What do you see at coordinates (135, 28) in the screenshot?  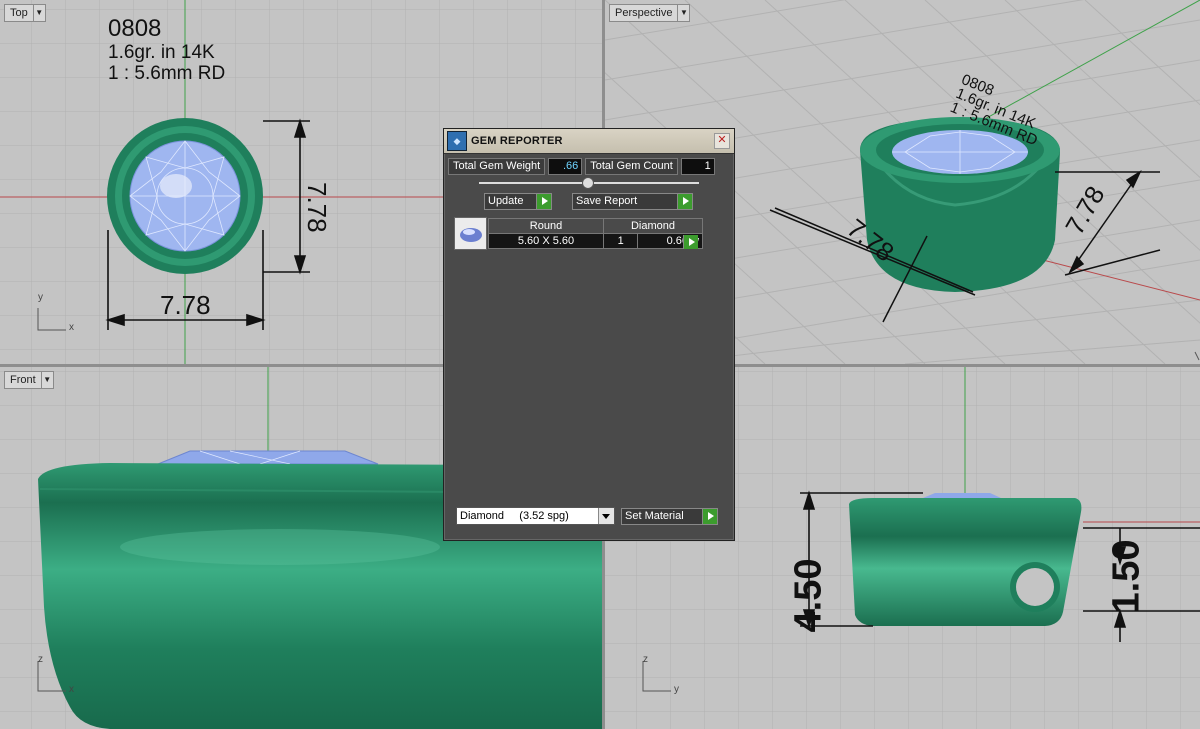 I see `note-line: 0808` at bounding box center [135, 28].